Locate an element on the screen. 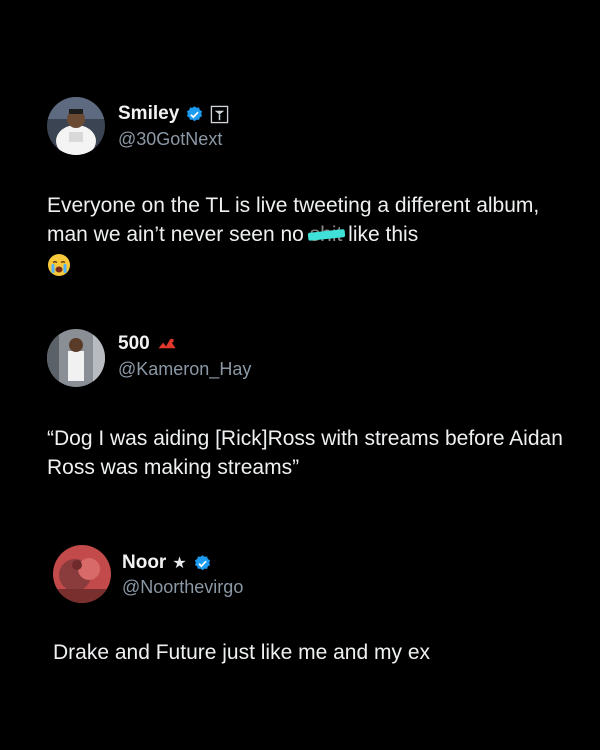  user-handle: @30GotNext is located at coordinates (170, 139).